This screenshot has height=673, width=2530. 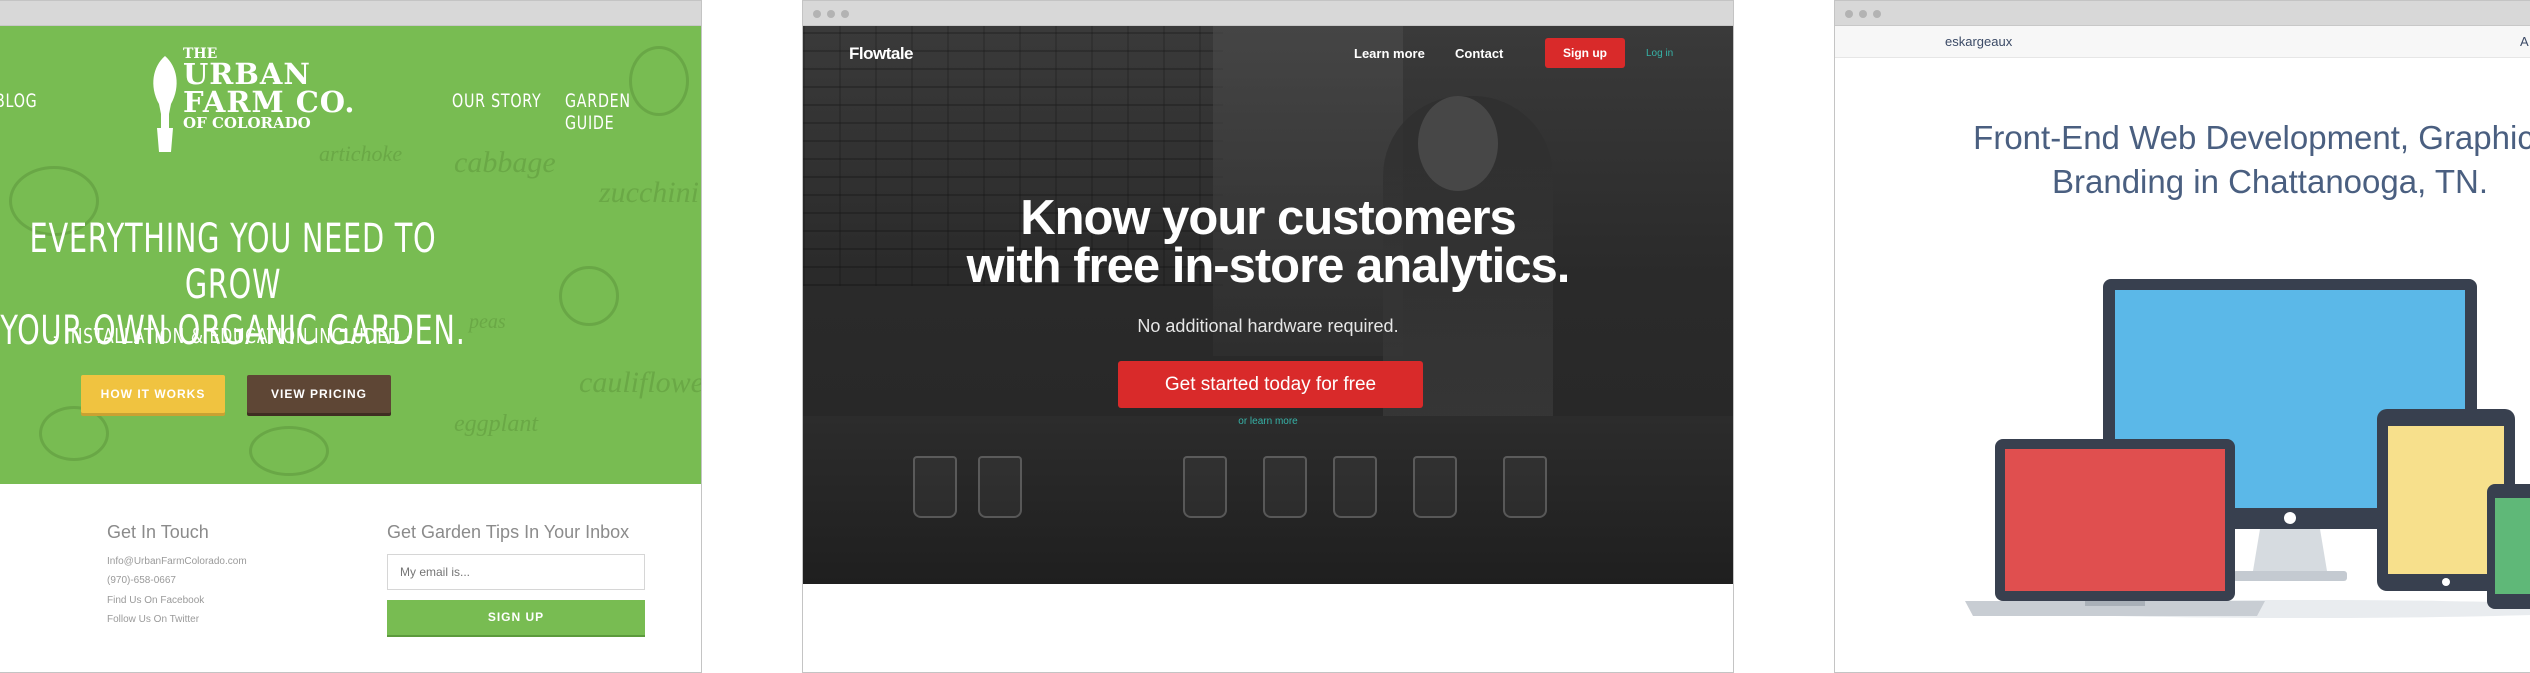 What do you see at coordinates (361, 153) in the screenshot?
I see `doodle-text: artichoke` at bounding box center [361, 153].